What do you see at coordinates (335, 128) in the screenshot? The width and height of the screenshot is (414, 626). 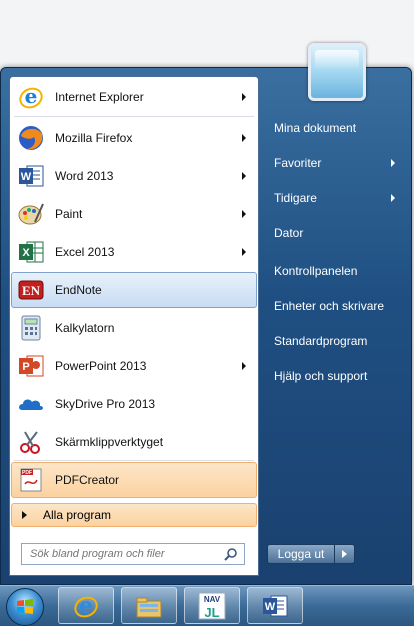 I see `right-item-mina-dokument: Mina dokument` at bounding box center [335, 128].